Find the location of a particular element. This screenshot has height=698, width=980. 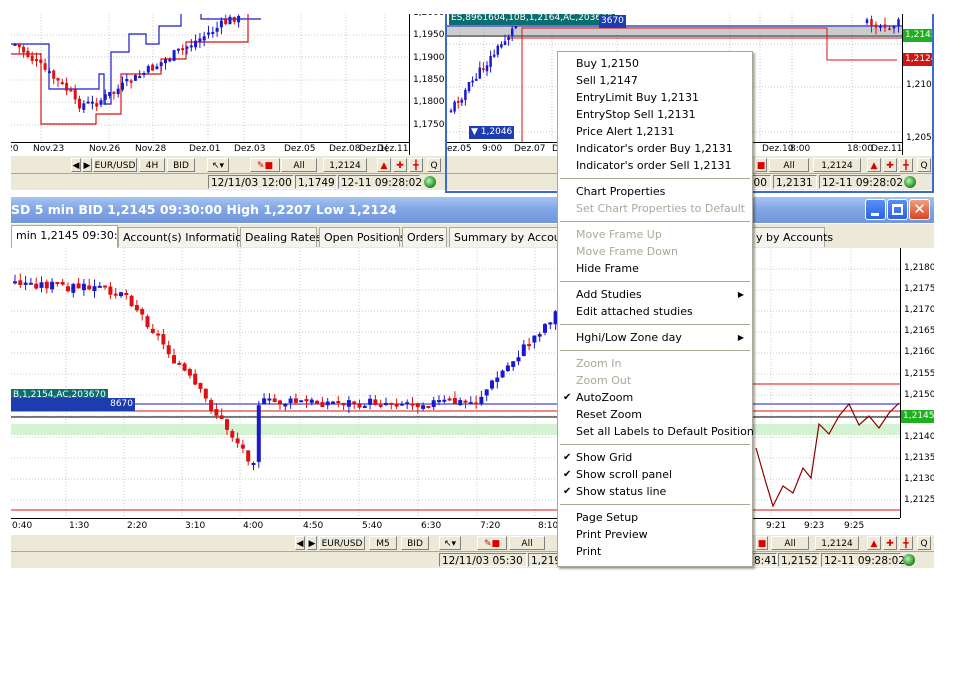

main-zoom-button: ✚ is located at coordinates (890, 543).